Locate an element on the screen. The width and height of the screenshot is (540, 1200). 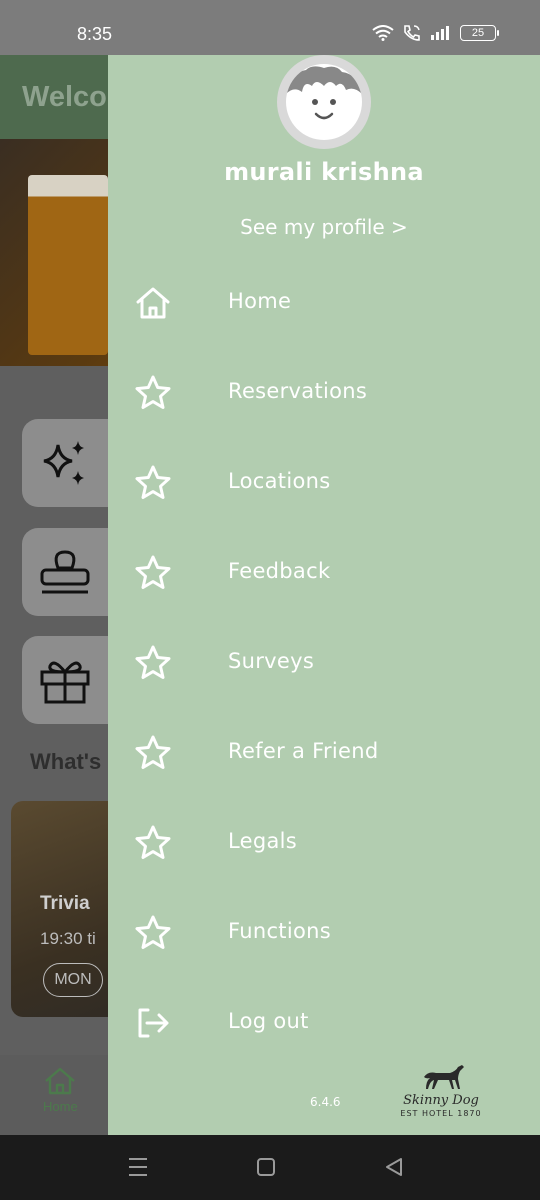
bottom-nav-home-label: Home is located at coordinates (60, 1106).